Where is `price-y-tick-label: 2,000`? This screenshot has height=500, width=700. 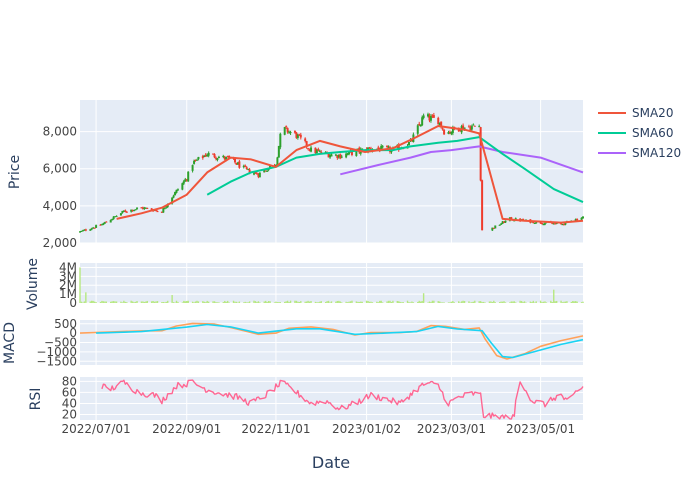
price-y-tick-label: 2,000 is located at coordinates (60, 243).